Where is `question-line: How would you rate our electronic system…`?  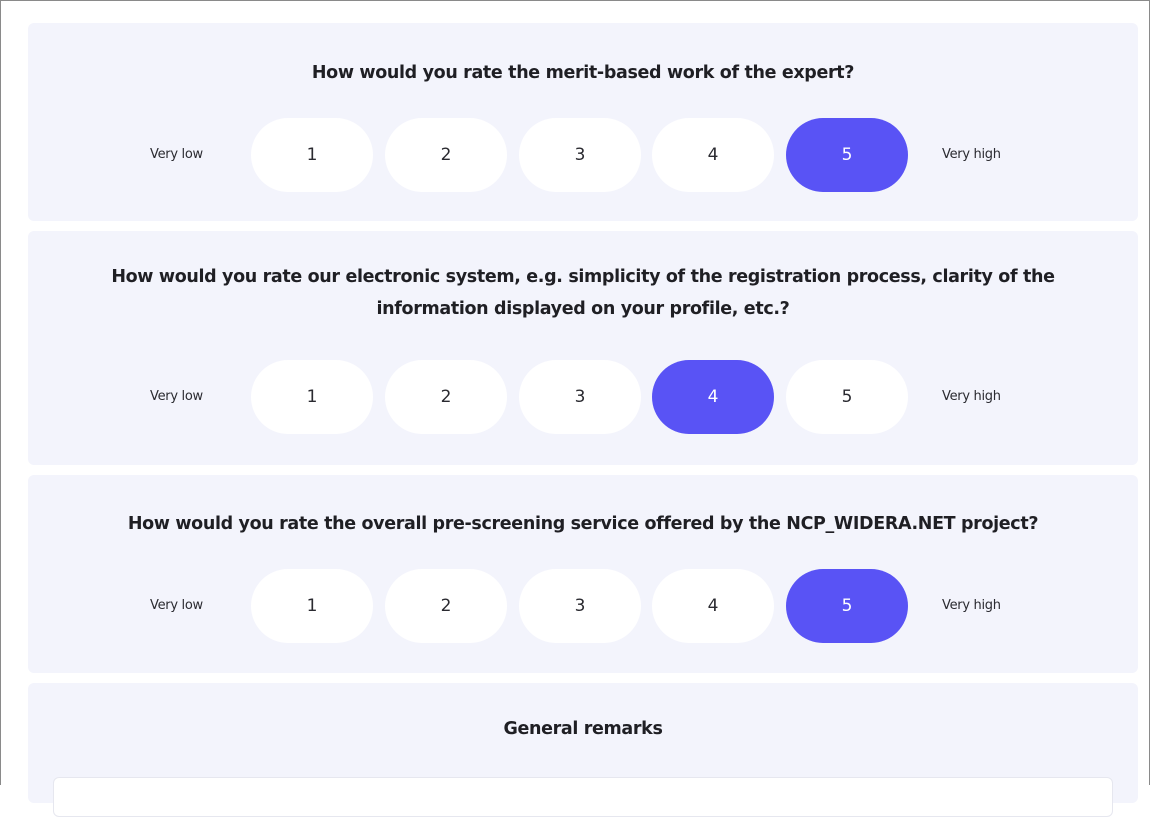 question-line: How would you rate our electronic system… is located at coordinates (583, 277).